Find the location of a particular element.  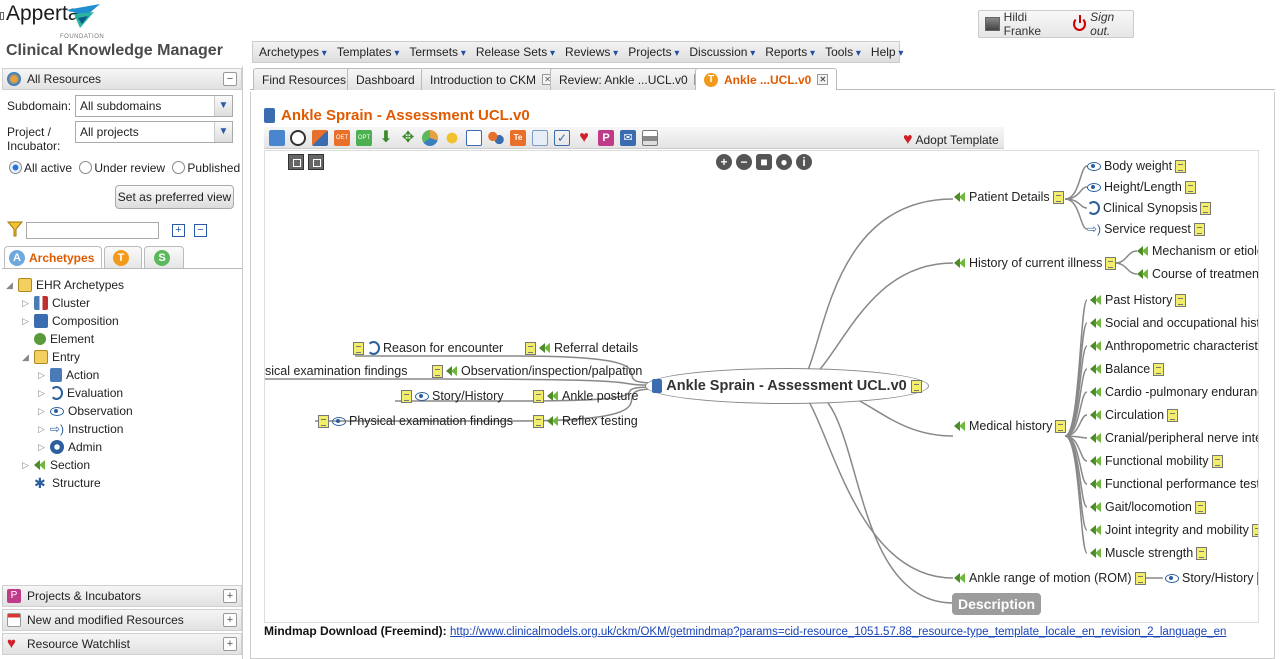

radio-published is located at coordinates (179, 167).